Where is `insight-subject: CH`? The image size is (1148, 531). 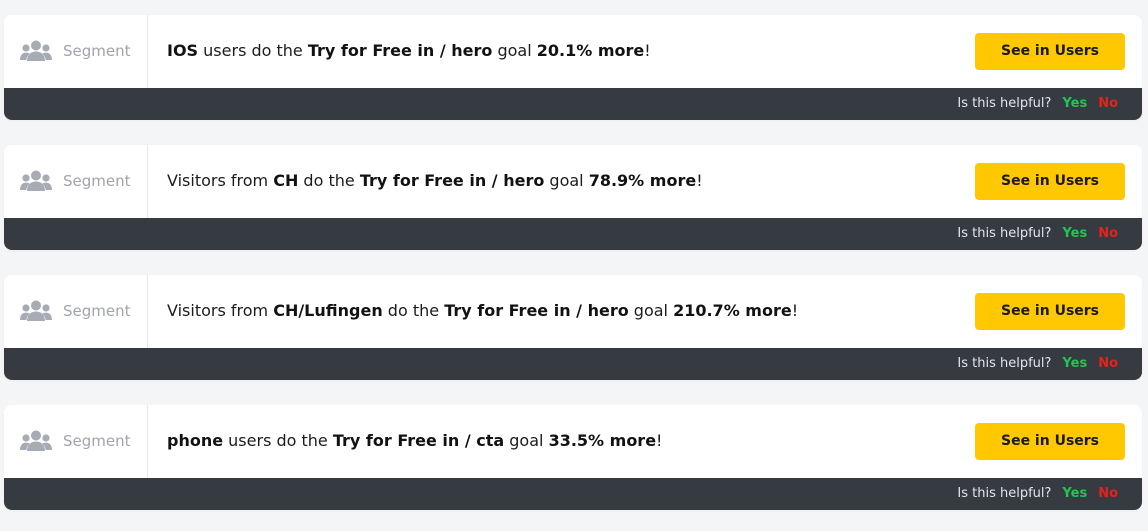
insight-subject: CH is located at coordinates (286, 180).